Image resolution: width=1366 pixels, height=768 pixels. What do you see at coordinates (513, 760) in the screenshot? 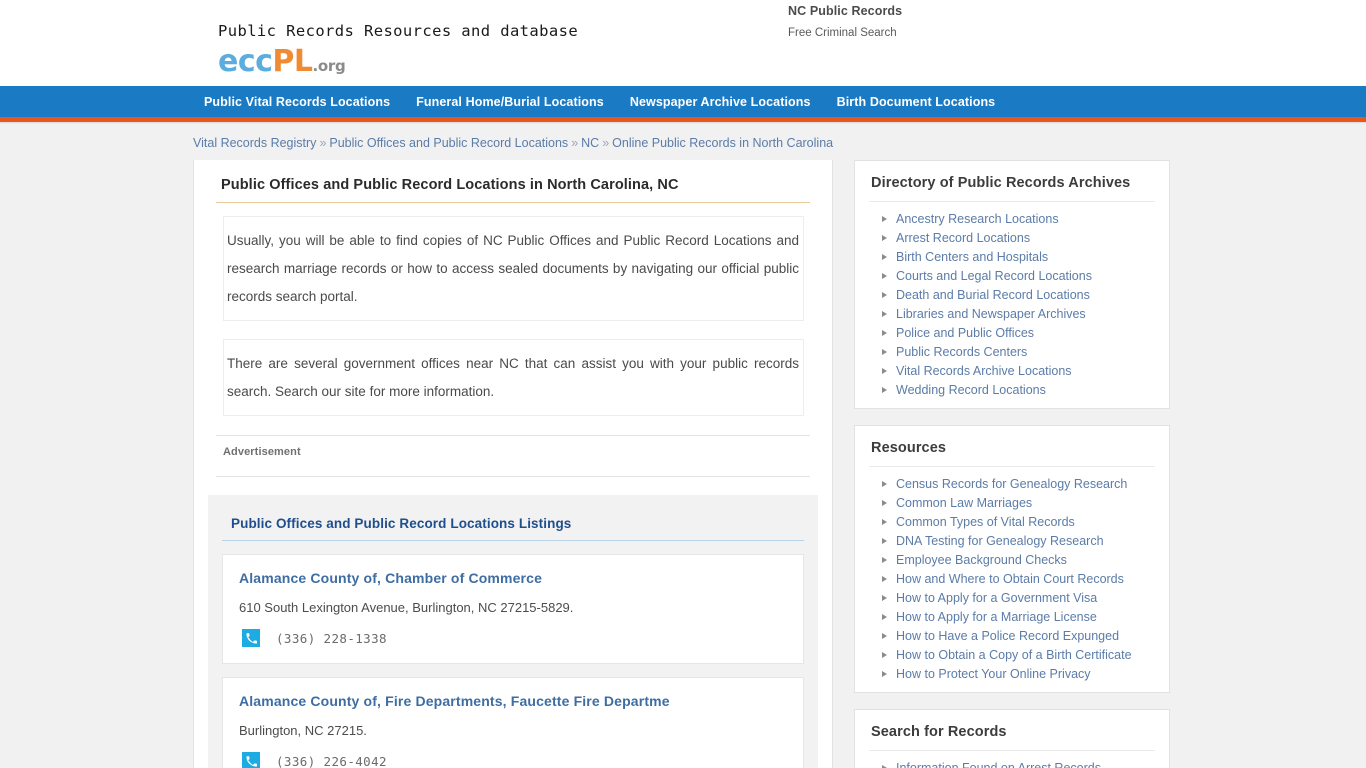
I see `listing-phone-row: (336) 226-4042` at bounding box center [513, 760].